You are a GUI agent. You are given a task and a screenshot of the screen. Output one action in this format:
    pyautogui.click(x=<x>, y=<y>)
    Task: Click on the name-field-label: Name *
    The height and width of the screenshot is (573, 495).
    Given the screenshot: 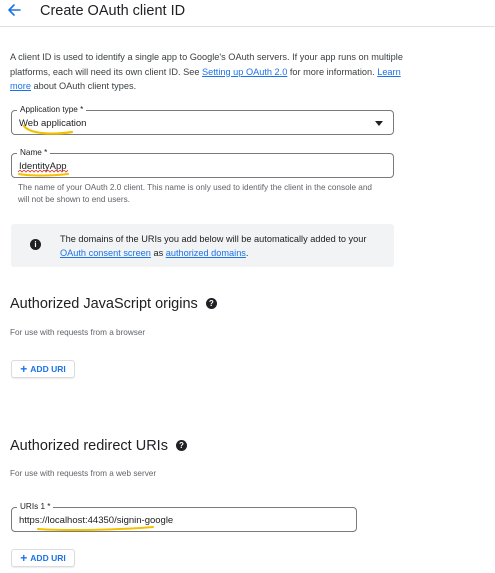 What is the action you would take?
    pyautogui.click(x=34, y=153)
    